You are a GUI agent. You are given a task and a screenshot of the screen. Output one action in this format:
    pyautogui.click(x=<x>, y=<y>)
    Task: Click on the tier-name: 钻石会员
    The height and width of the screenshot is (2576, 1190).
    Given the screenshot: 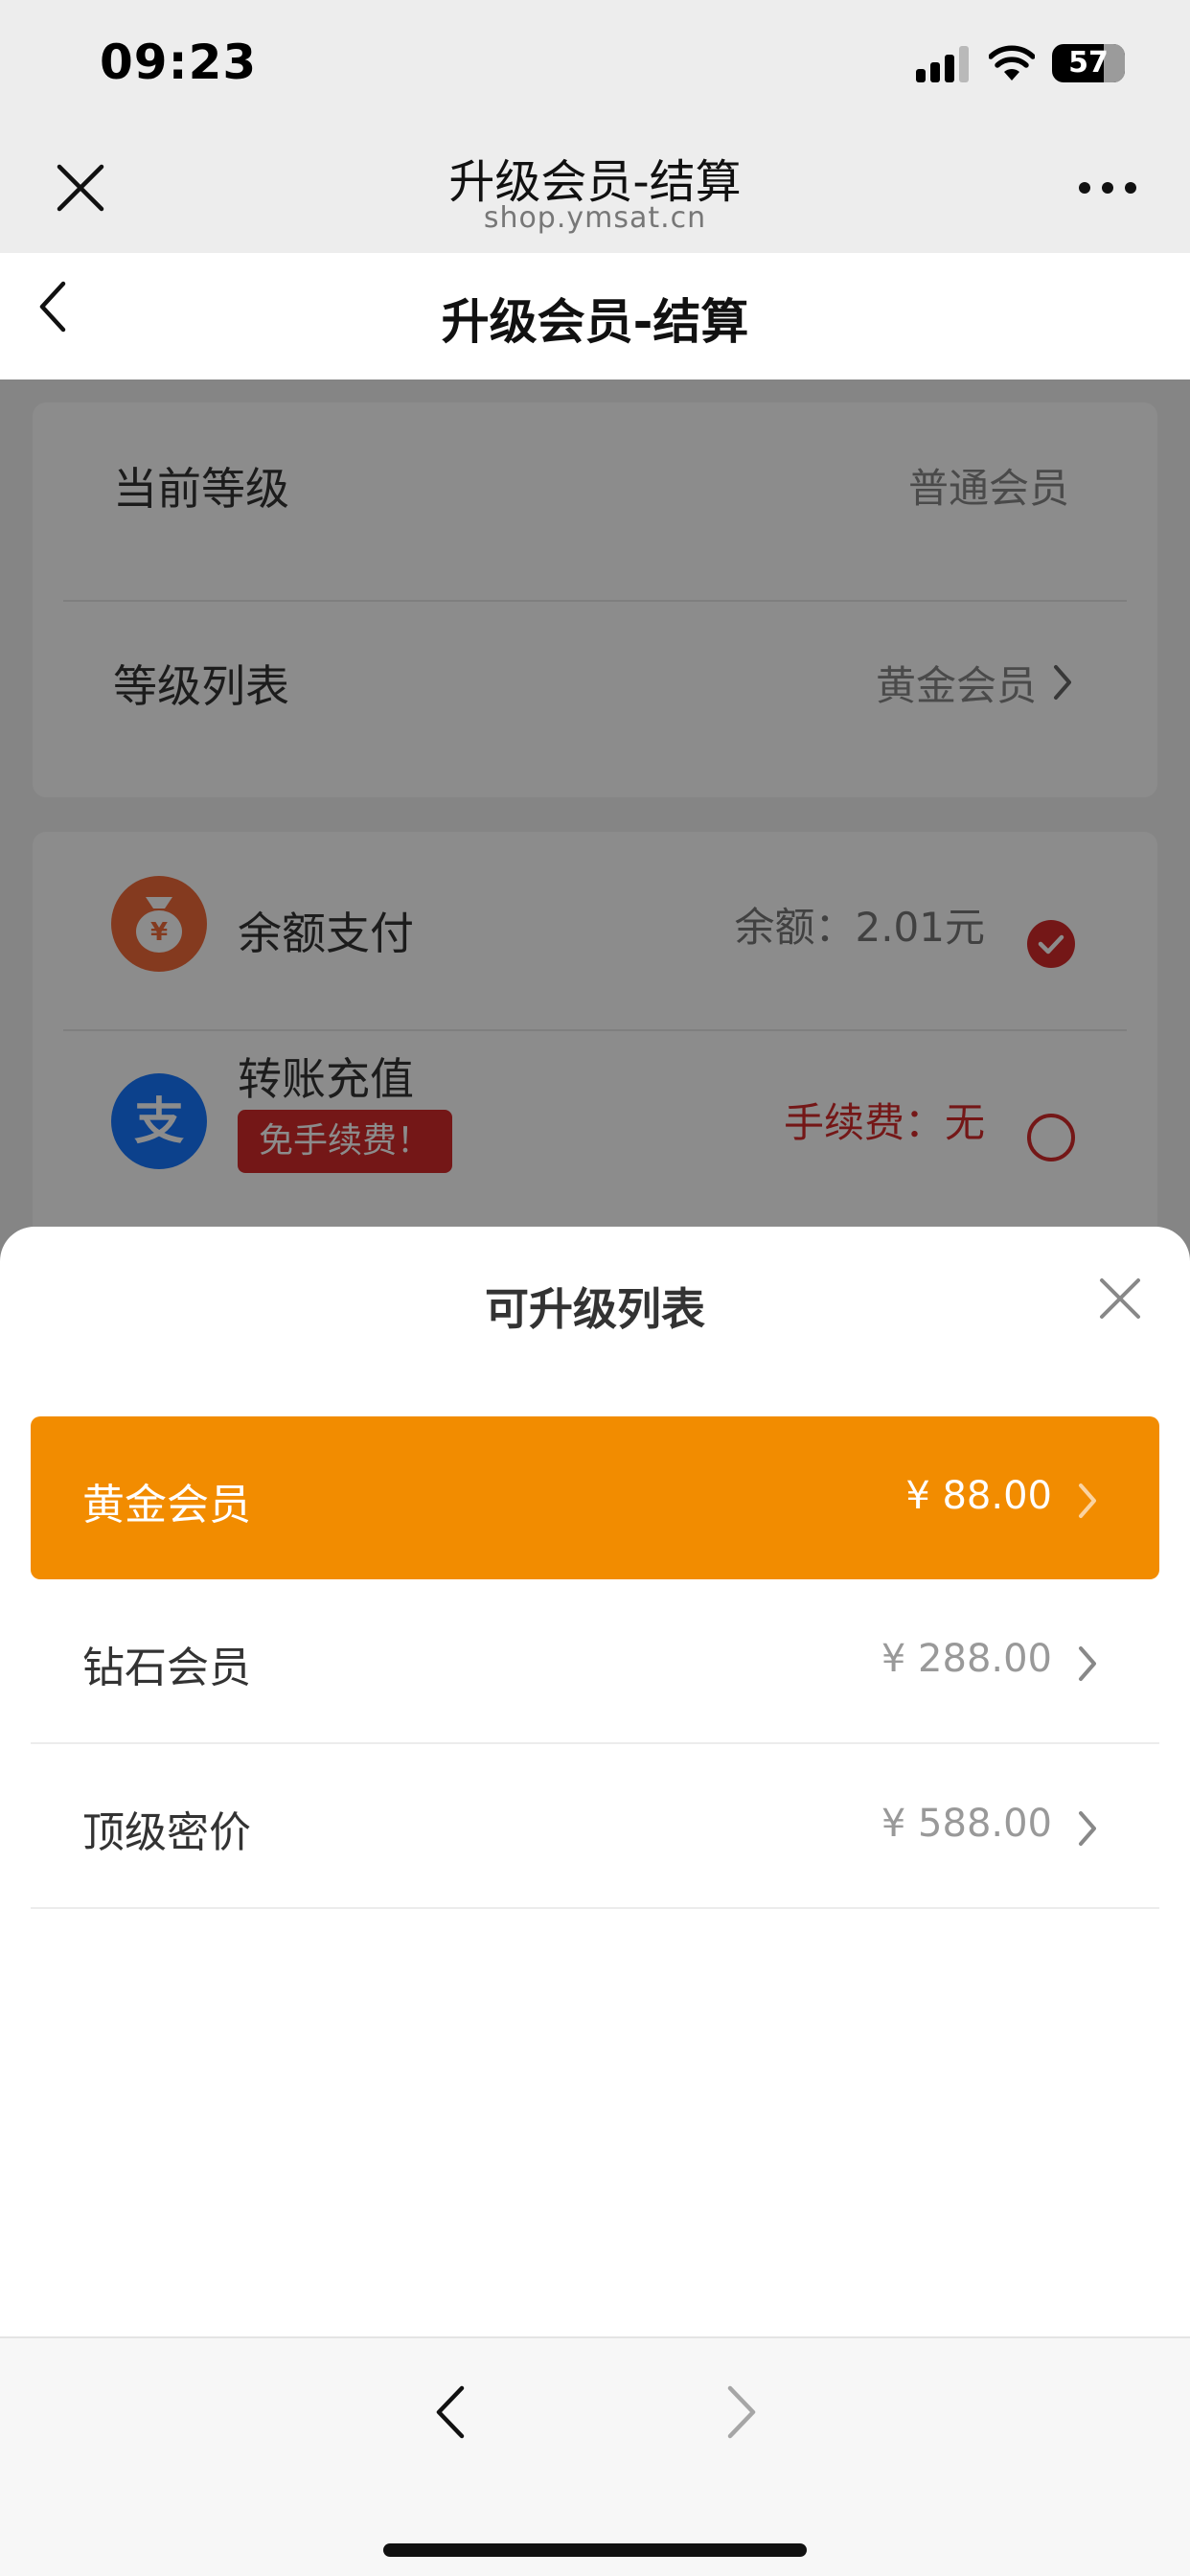 What is the action you would take?
    pyautogui.click(x=167, y=1668)
    